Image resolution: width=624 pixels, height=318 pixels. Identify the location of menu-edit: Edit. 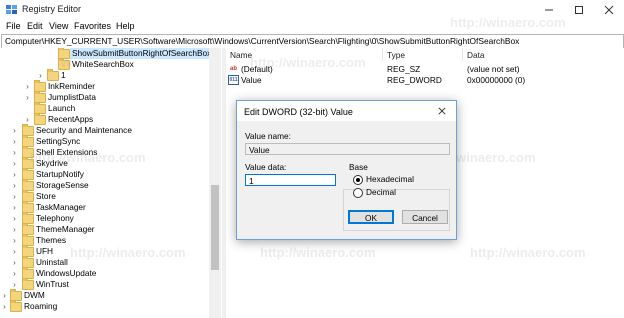
(35, 26).